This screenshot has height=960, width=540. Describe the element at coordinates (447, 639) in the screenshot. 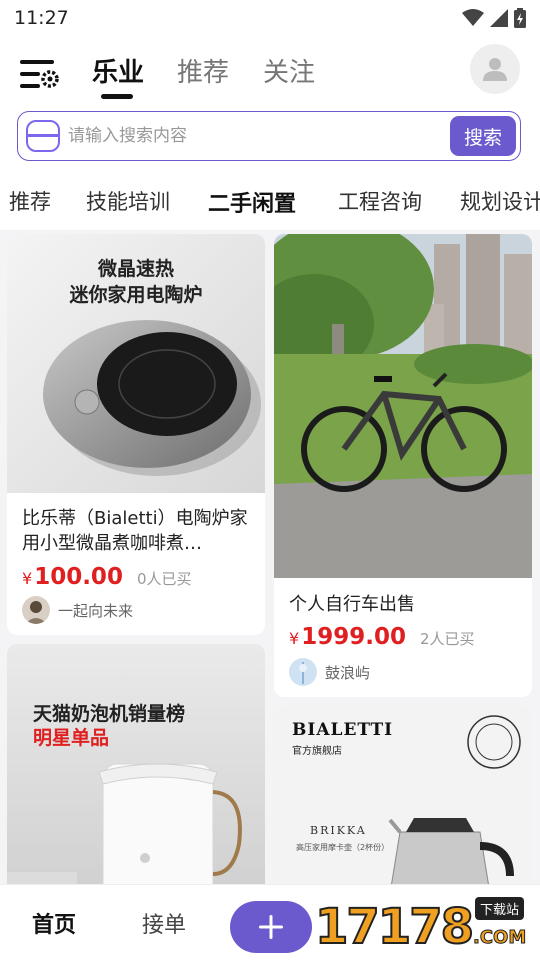

I see `sold-count: 2人已买` at that location.